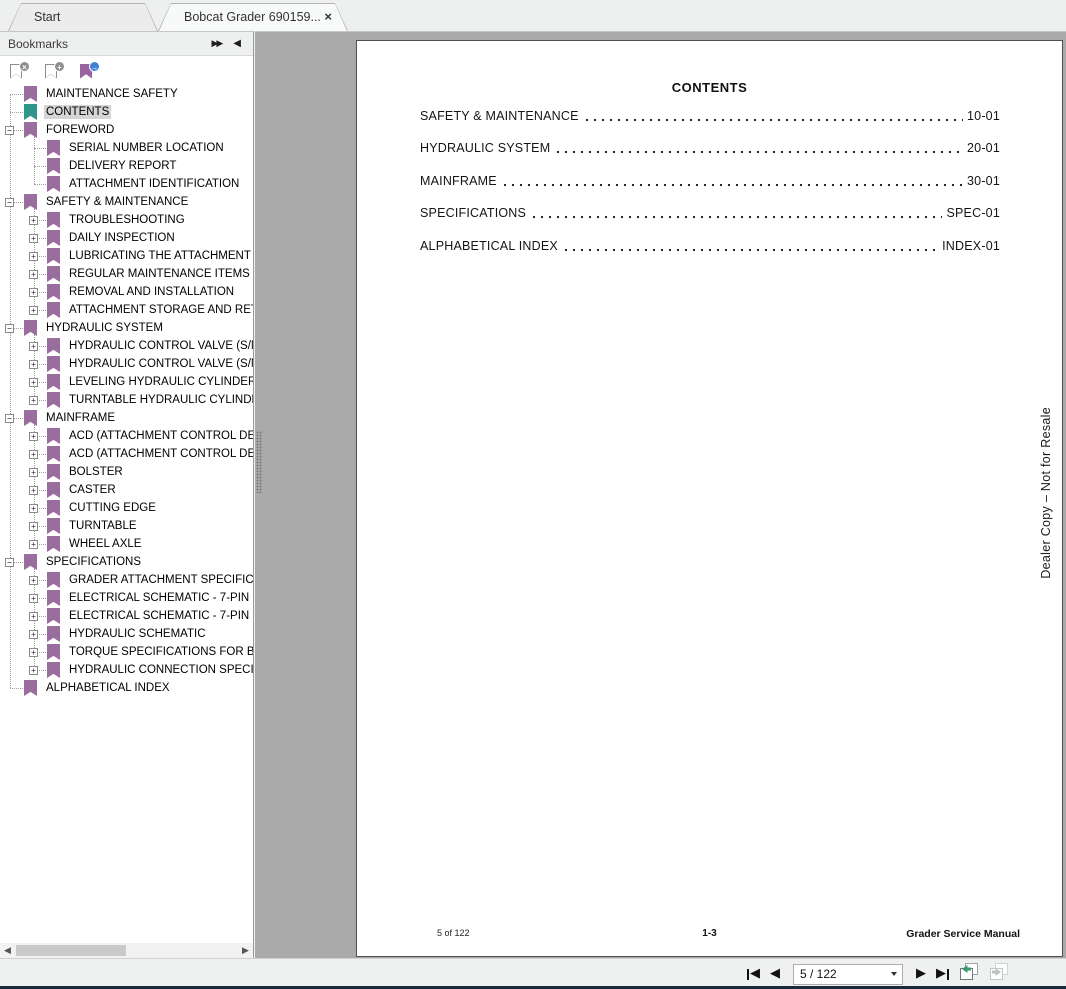 This screenshot has width=1066, height=989. What do you see at coordinates (160, 400) in the screenshot?
I see `bookmark-label: TURNTABLE HYDRAULIC CYLINDE` at bounding box center [160, 400].